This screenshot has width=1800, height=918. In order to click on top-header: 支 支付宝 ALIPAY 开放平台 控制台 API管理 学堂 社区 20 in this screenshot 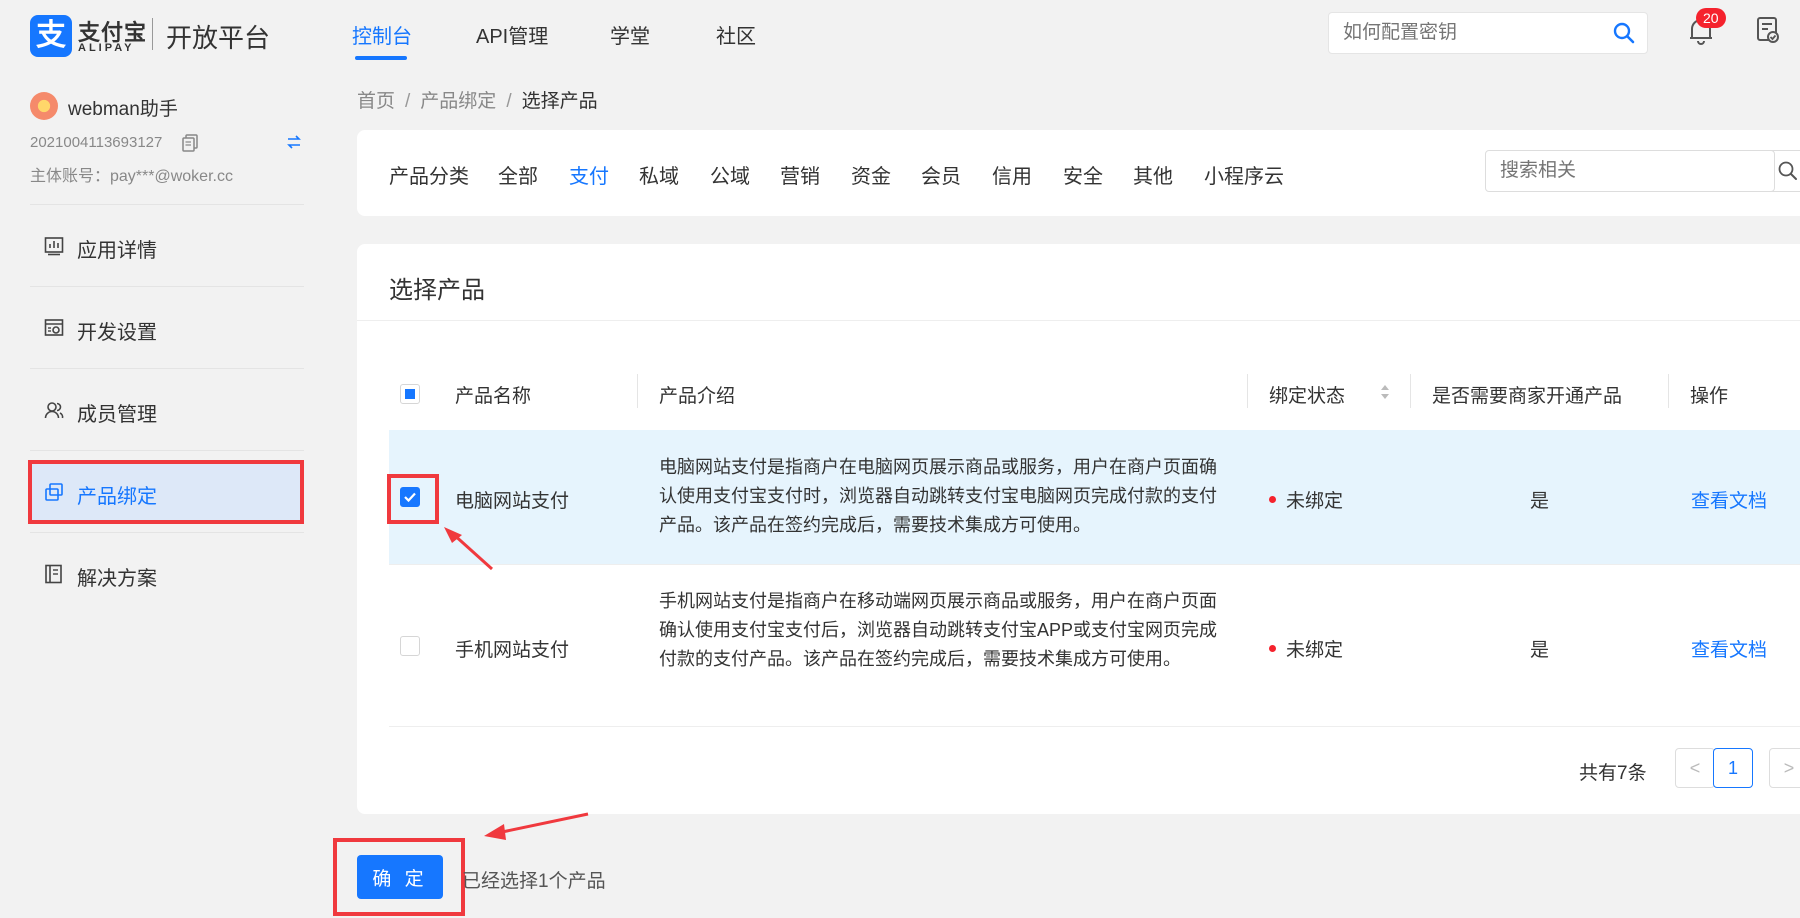, I will do `click(900, 33)`.